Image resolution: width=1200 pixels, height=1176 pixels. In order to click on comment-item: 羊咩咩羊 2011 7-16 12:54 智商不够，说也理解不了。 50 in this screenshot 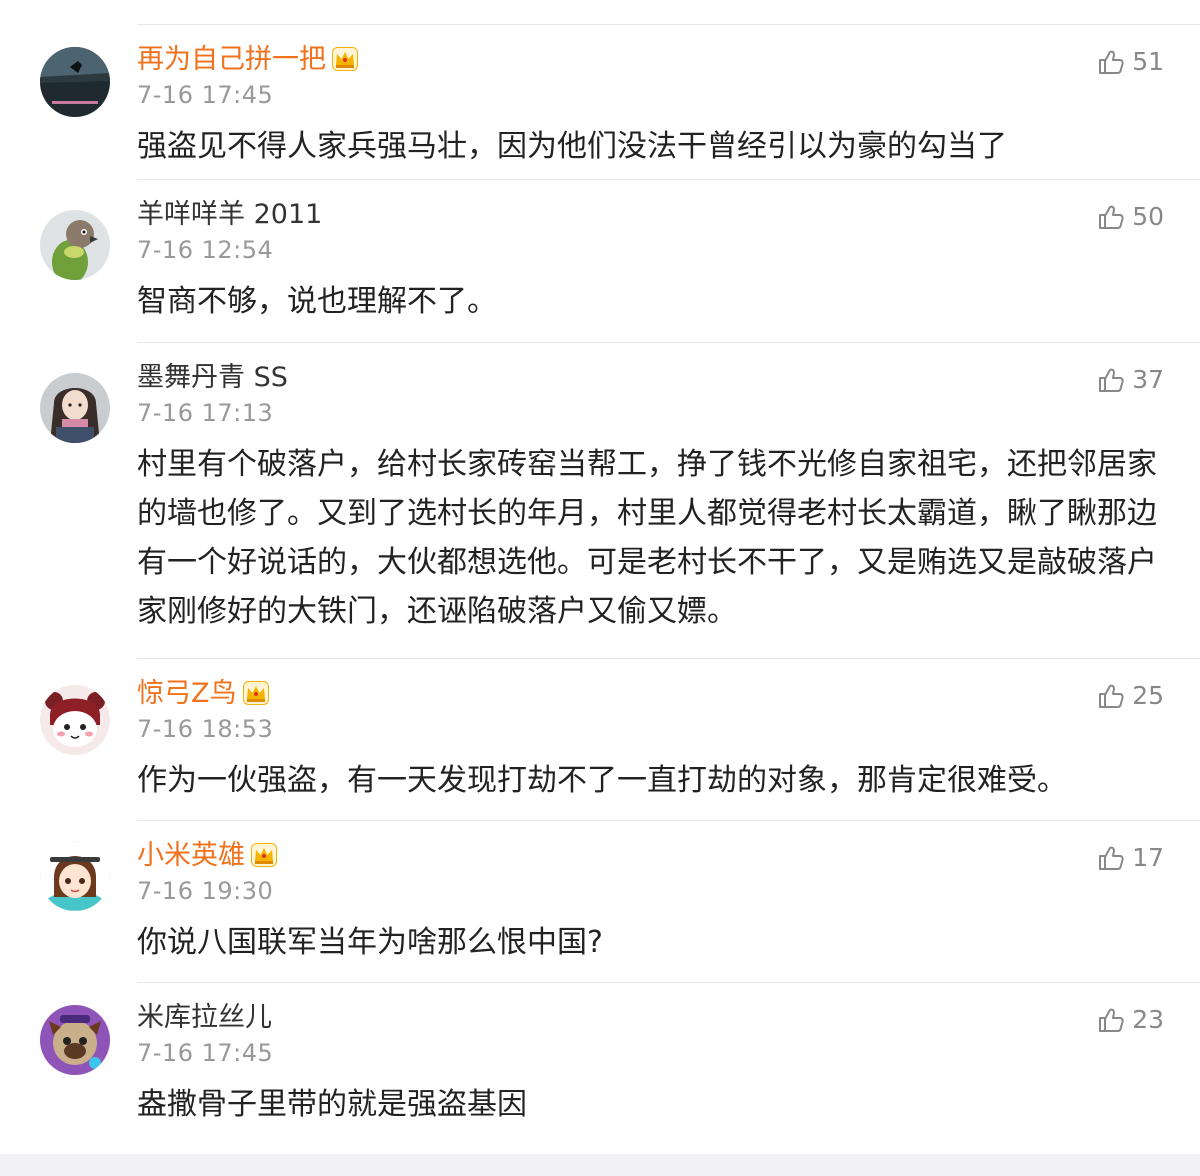, I will do `click(600, 261)`.